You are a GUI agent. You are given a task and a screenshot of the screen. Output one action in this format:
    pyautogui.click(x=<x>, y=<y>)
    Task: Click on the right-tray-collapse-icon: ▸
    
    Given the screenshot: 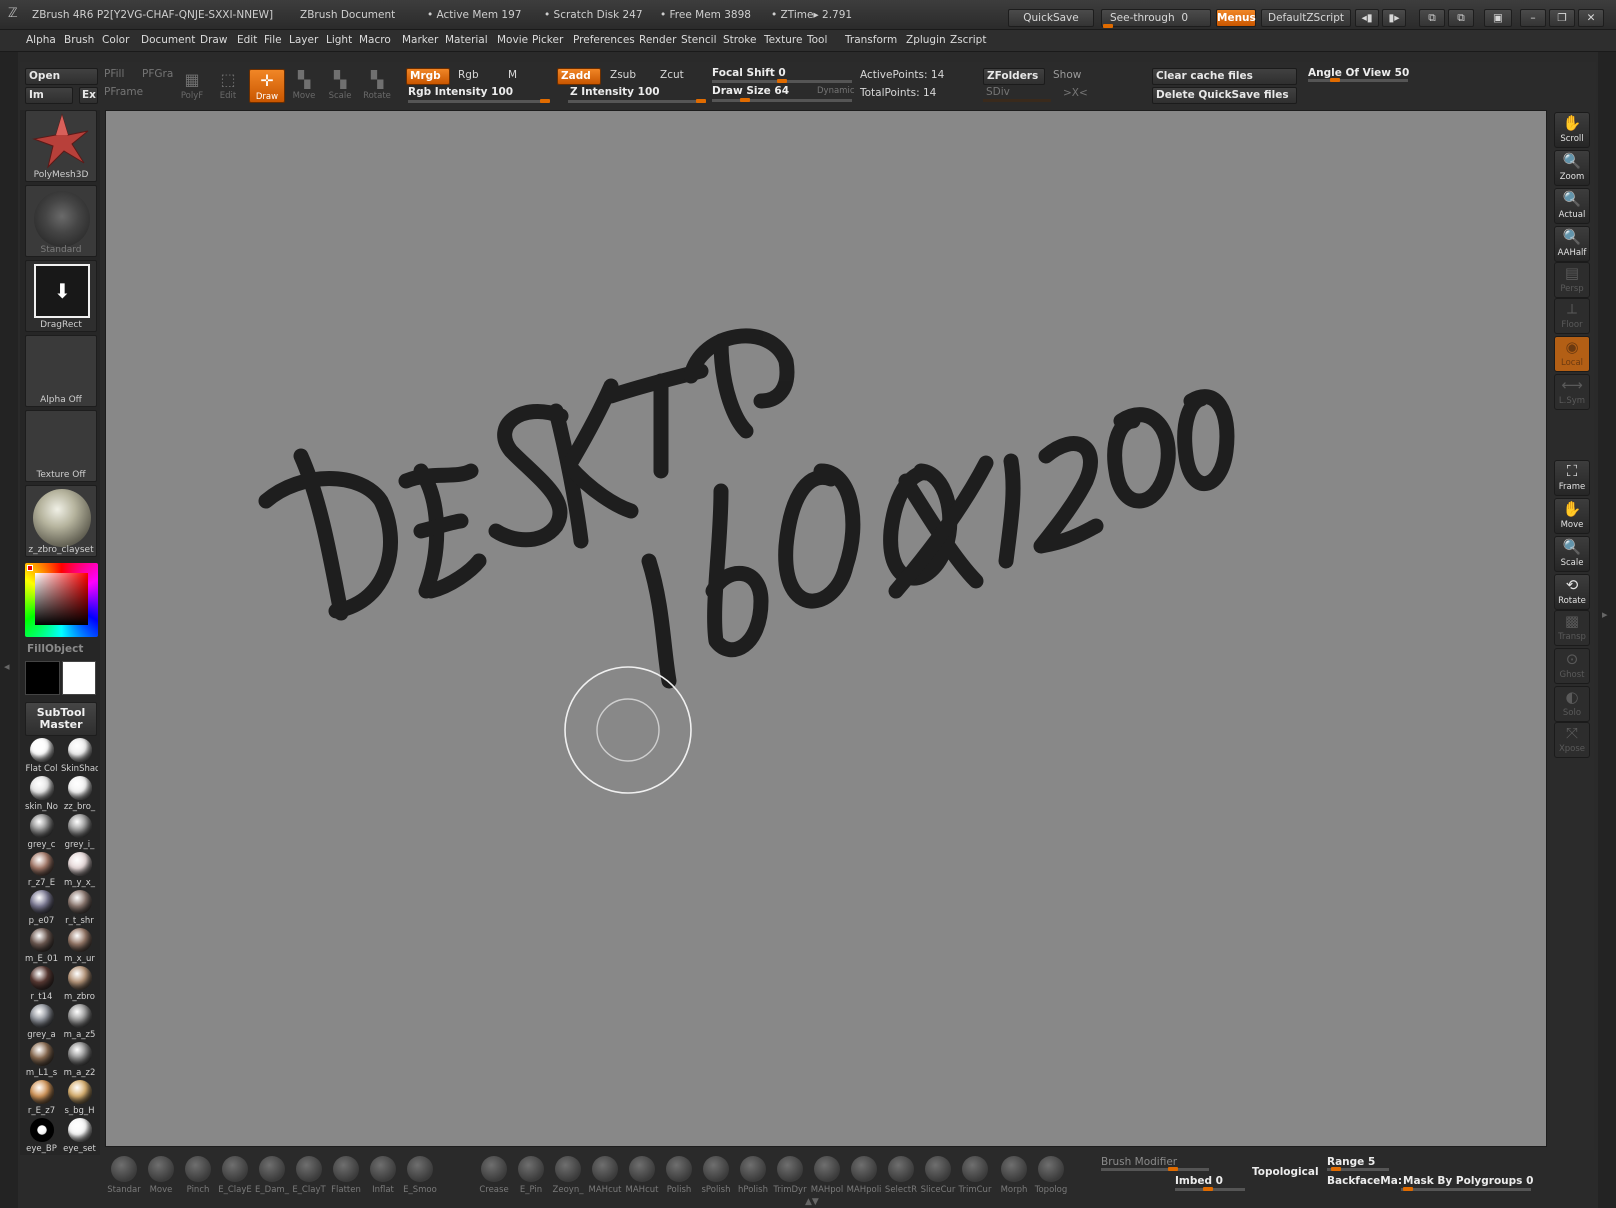 What is the action you would take?
    pyautogui.click(x=1605, y=614)
    